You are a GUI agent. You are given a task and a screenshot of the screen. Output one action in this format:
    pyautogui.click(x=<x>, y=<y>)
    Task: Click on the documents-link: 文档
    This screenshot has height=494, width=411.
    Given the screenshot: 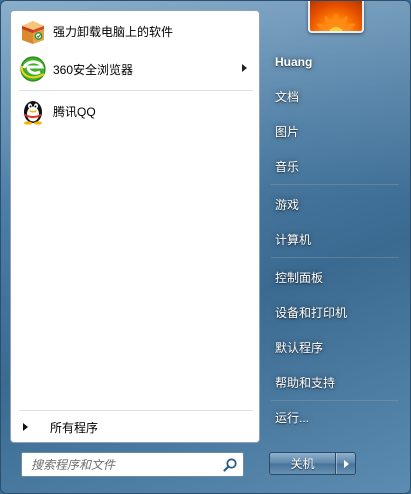 What is the action you would take?
    pyautogui.click(x=334, y=96)
    